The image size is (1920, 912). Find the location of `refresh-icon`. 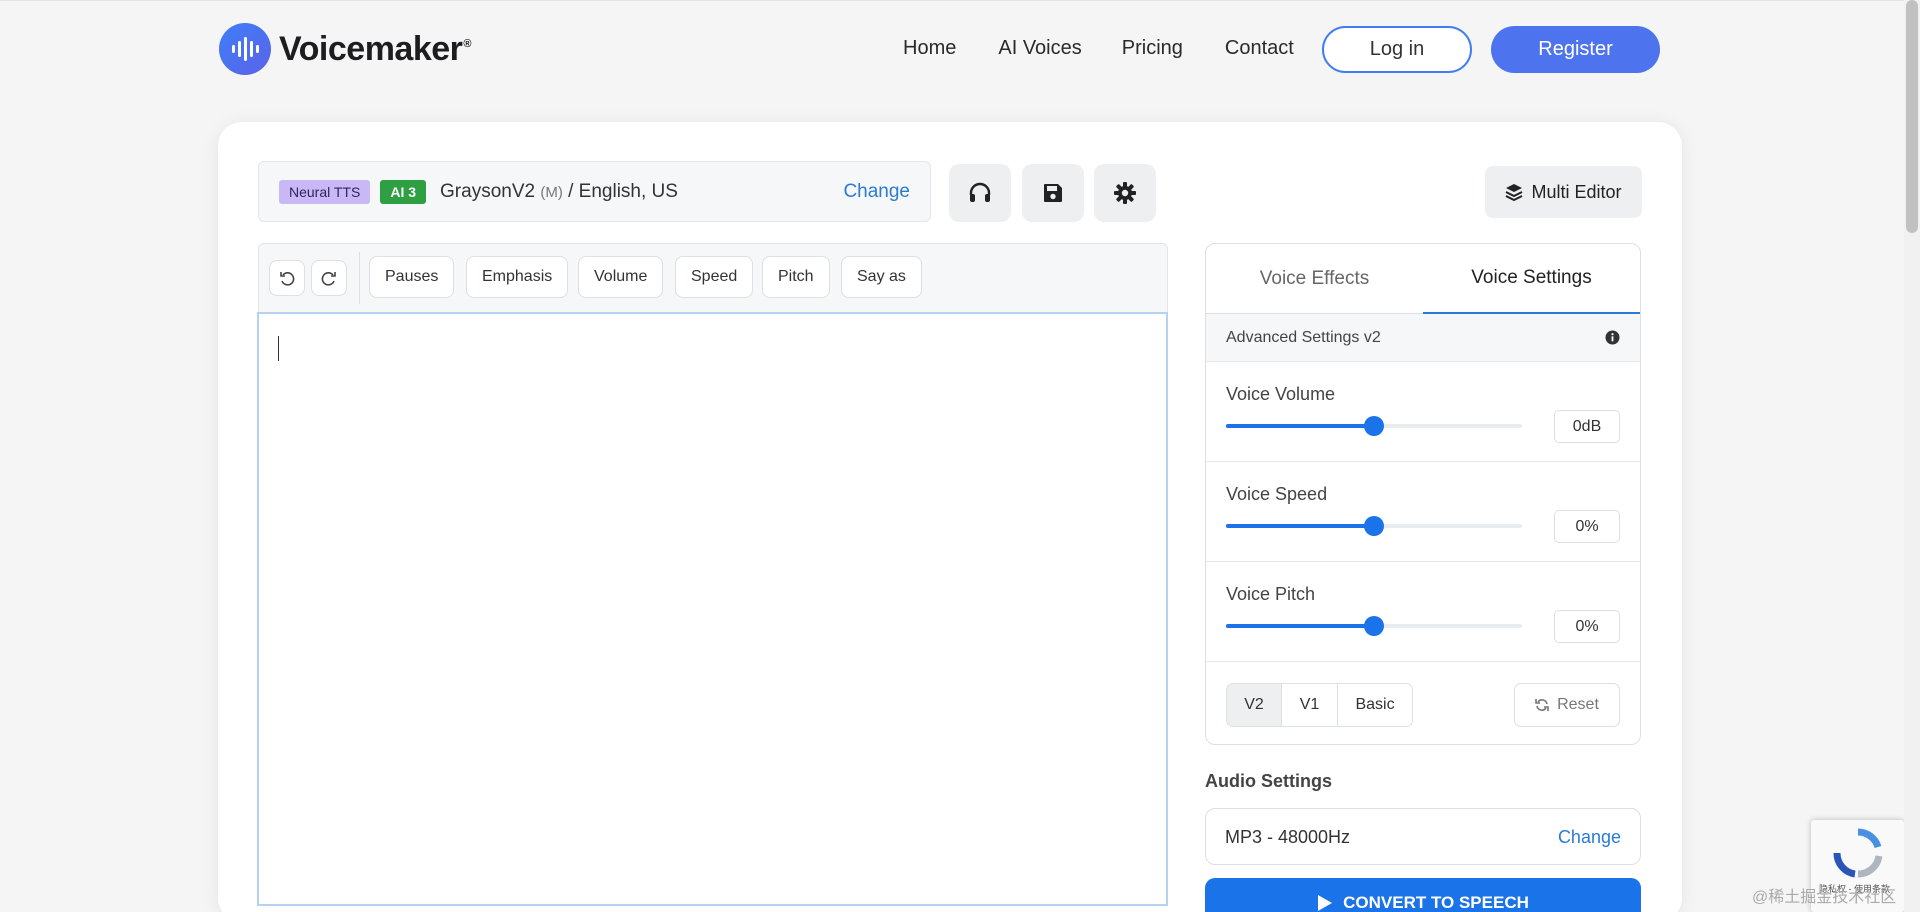

refresh-icon is located at coordinates (1542, 705).